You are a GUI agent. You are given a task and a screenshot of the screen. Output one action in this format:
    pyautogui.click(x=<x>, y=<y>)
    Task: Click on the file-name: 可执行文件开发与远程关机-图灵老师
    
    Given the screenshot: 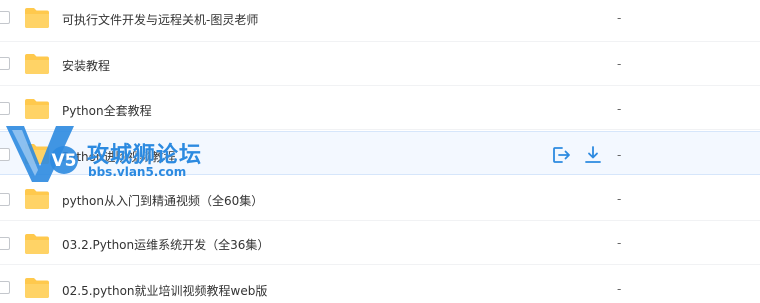 What is the action you would take?
    pyautogui.click(x=160, y=19)
    